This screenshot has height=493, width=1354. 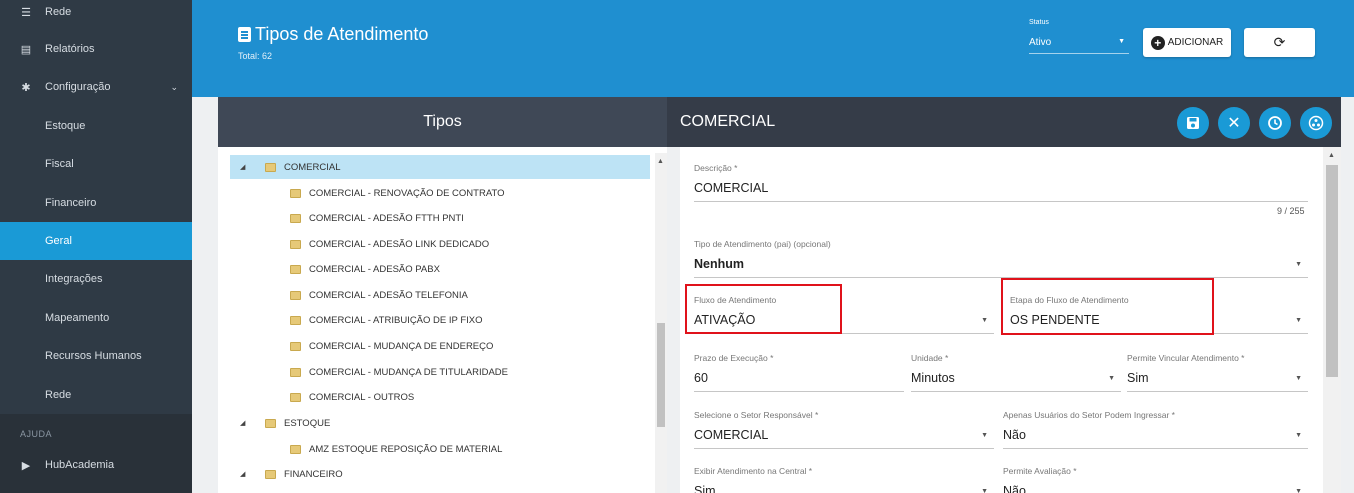 What do you see at coordinates (756, 415) in the screenshot?
I see `field-label: Selecione o Setor Responsável *` at bounding box center [756, 415].